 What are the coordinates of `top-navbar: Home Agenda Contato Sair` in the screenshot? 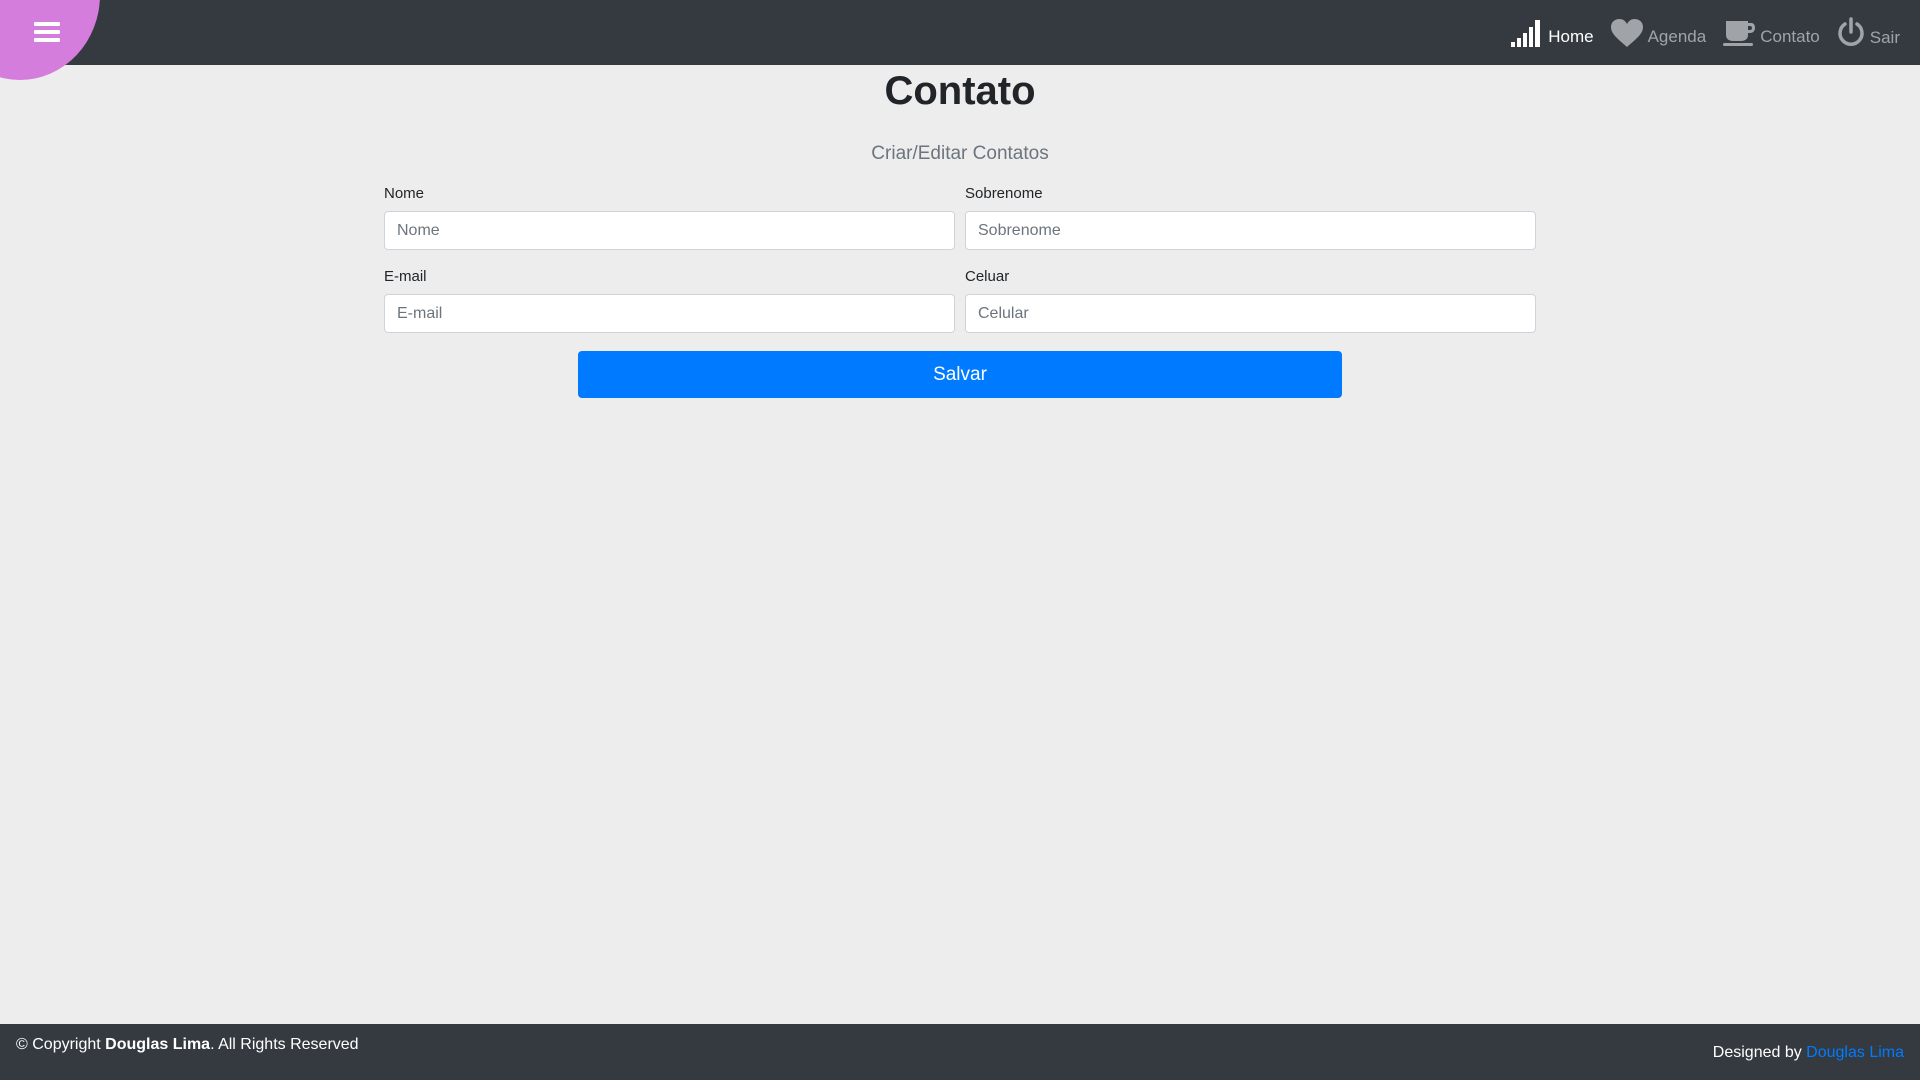 It's located at (960, 40).